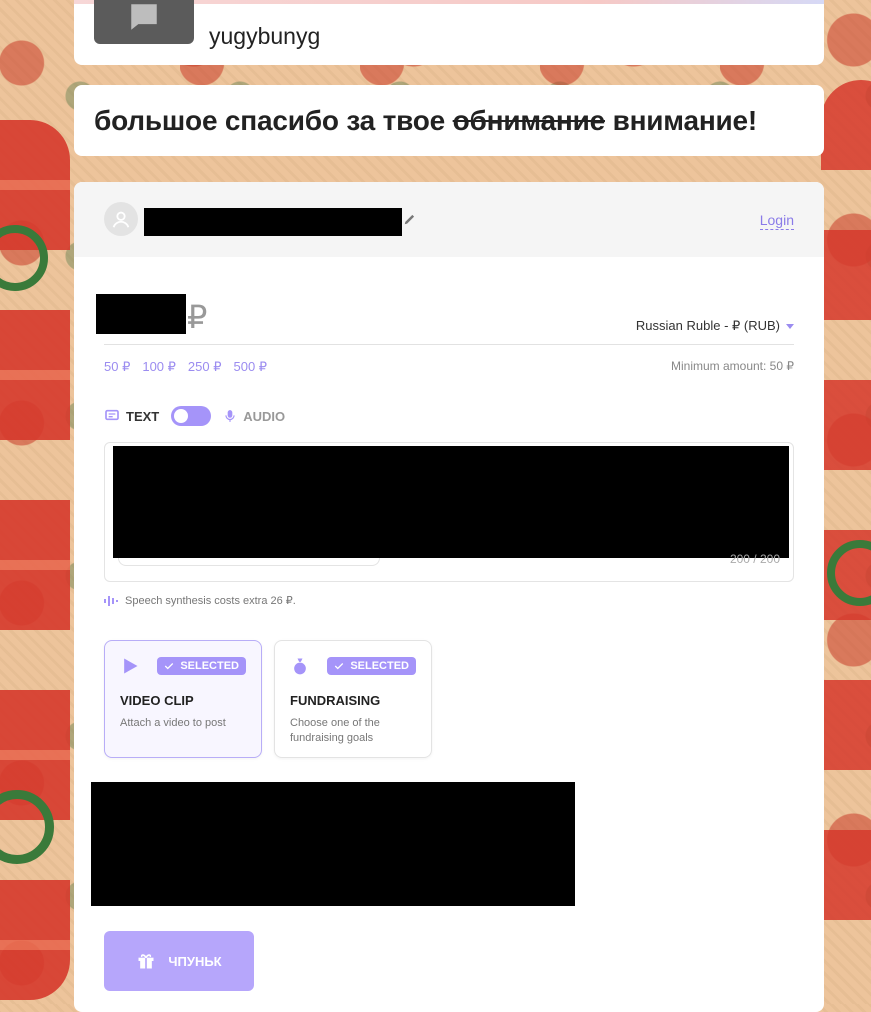 The width and height of the screenshot is (871, 1012). Describe the element at coordinates (273, 222) in the screenshot. I see `redacted-name-input` at that location.